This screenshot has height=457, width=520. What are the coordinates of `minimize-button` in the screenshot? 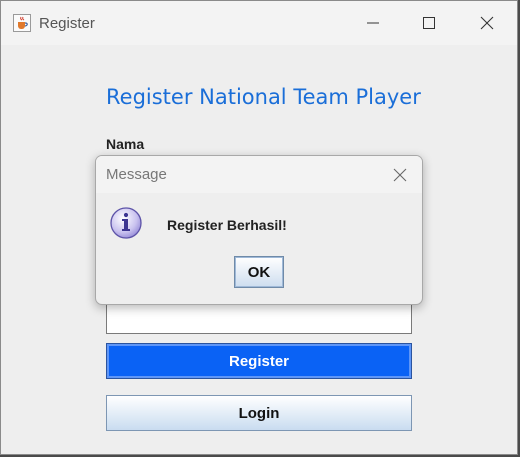 It's located at (373, 23).